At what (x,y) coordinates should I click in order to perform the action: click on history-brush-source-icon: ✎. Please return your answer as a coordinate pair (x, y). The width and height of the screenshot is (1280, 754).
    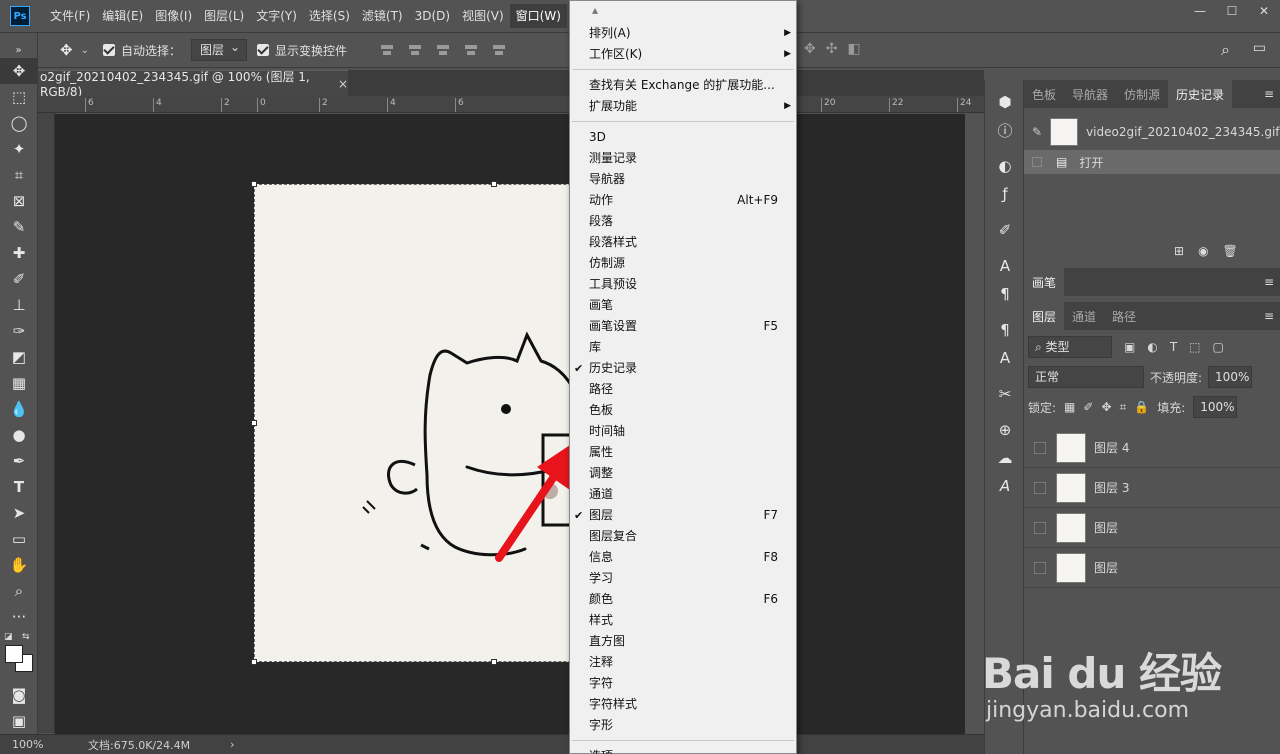
    Looking at the image, I should click on (1037, 132).